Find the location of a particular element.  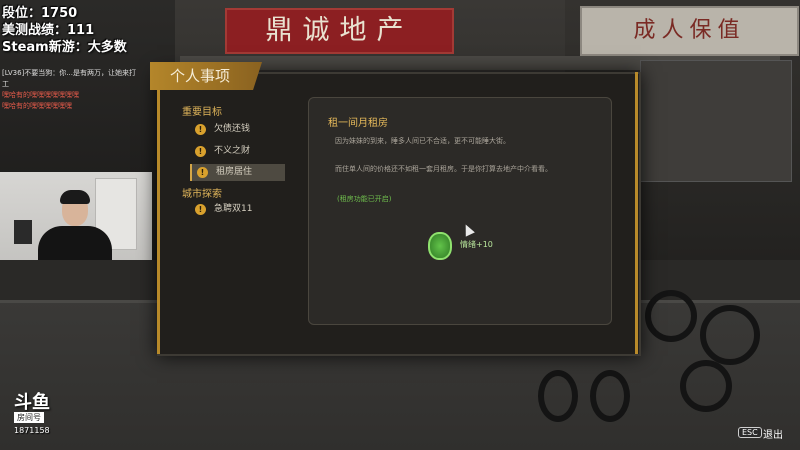

task-label: 欠债还钱 is located at coordinates (232, 129).